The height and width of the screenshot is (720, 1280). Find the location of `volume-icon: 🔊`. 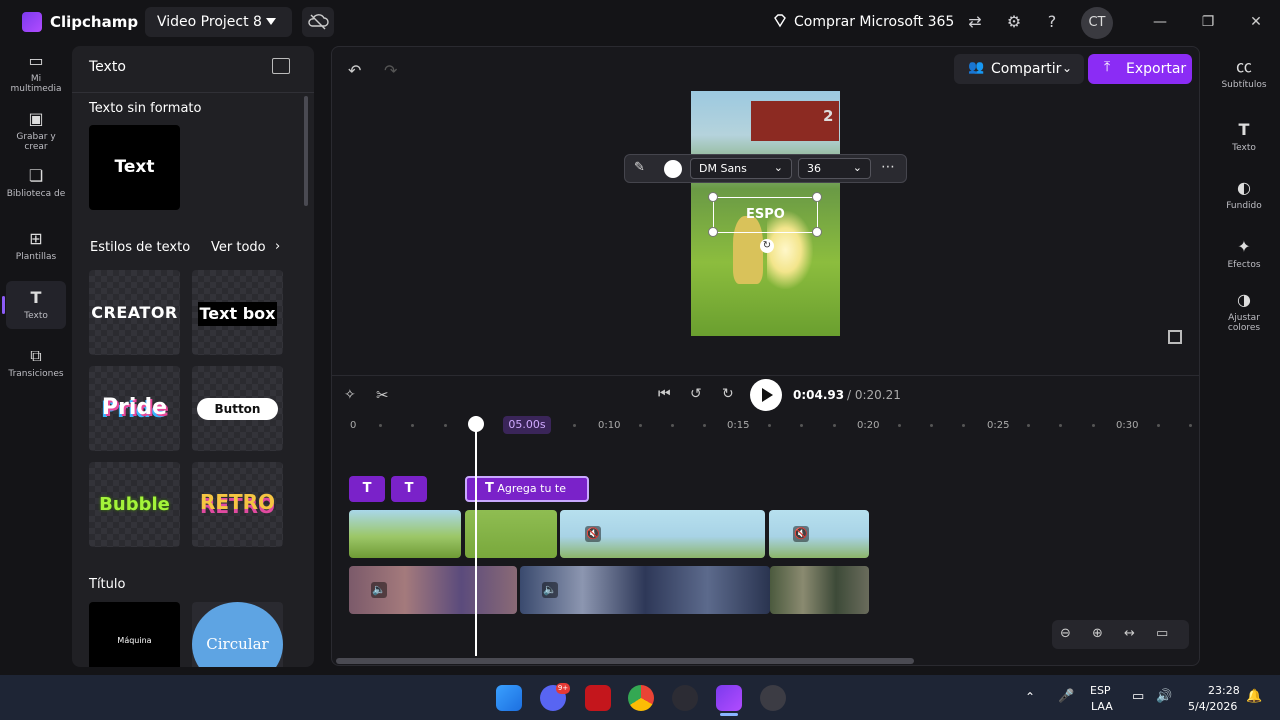

volume-icon: 🔊 is located at coordinates (1164, 696).